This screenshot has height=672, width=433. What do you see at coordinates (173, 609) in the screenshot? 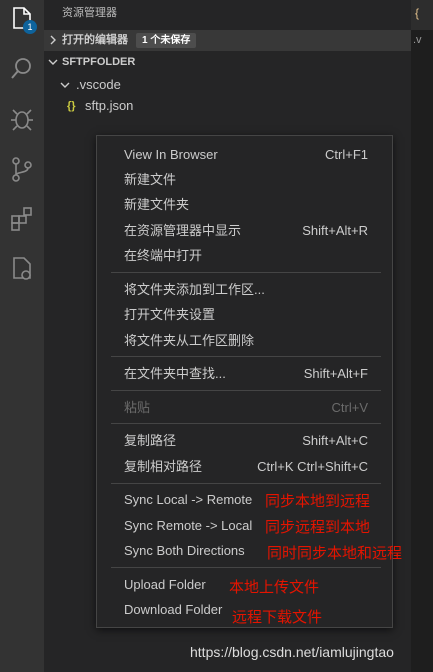
I see `menu-item-label: Download Folder` at bounding box center [173, 609].